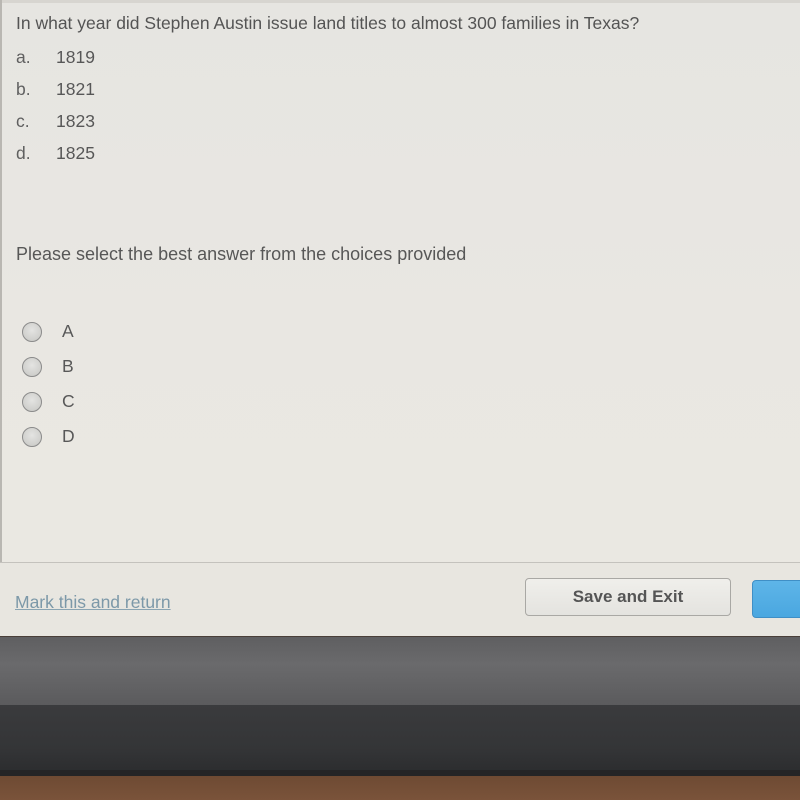  I want to click on desk-surface, so click(400, 788).